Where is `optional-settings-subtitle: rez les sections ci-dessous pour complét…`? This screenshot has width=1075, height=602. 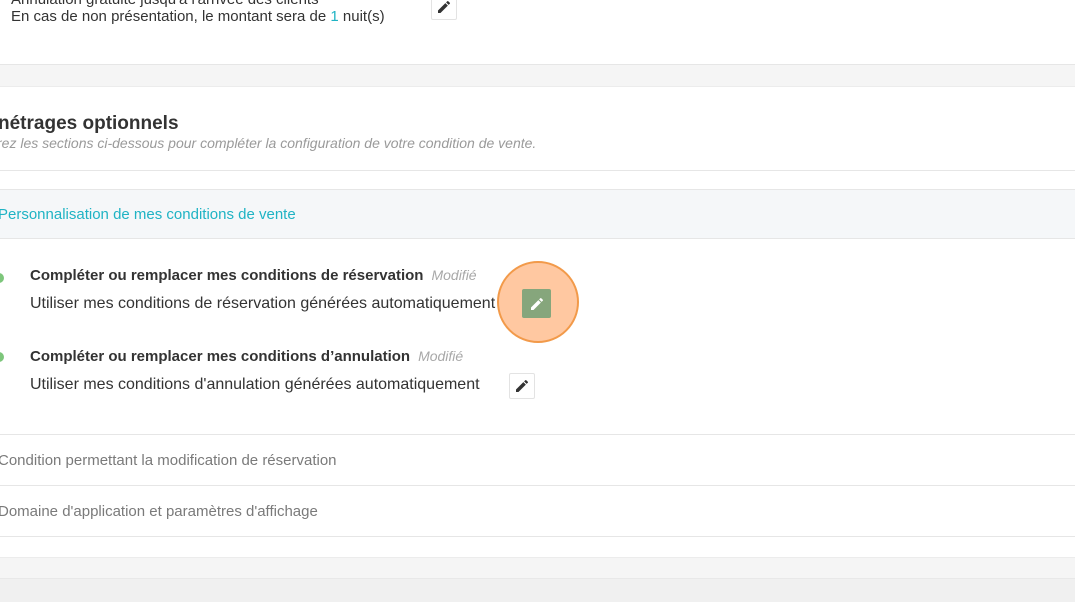
optional-settings-subtitle: rez les sections ci-dessous pour complét… is located at coordinates (268, 143).